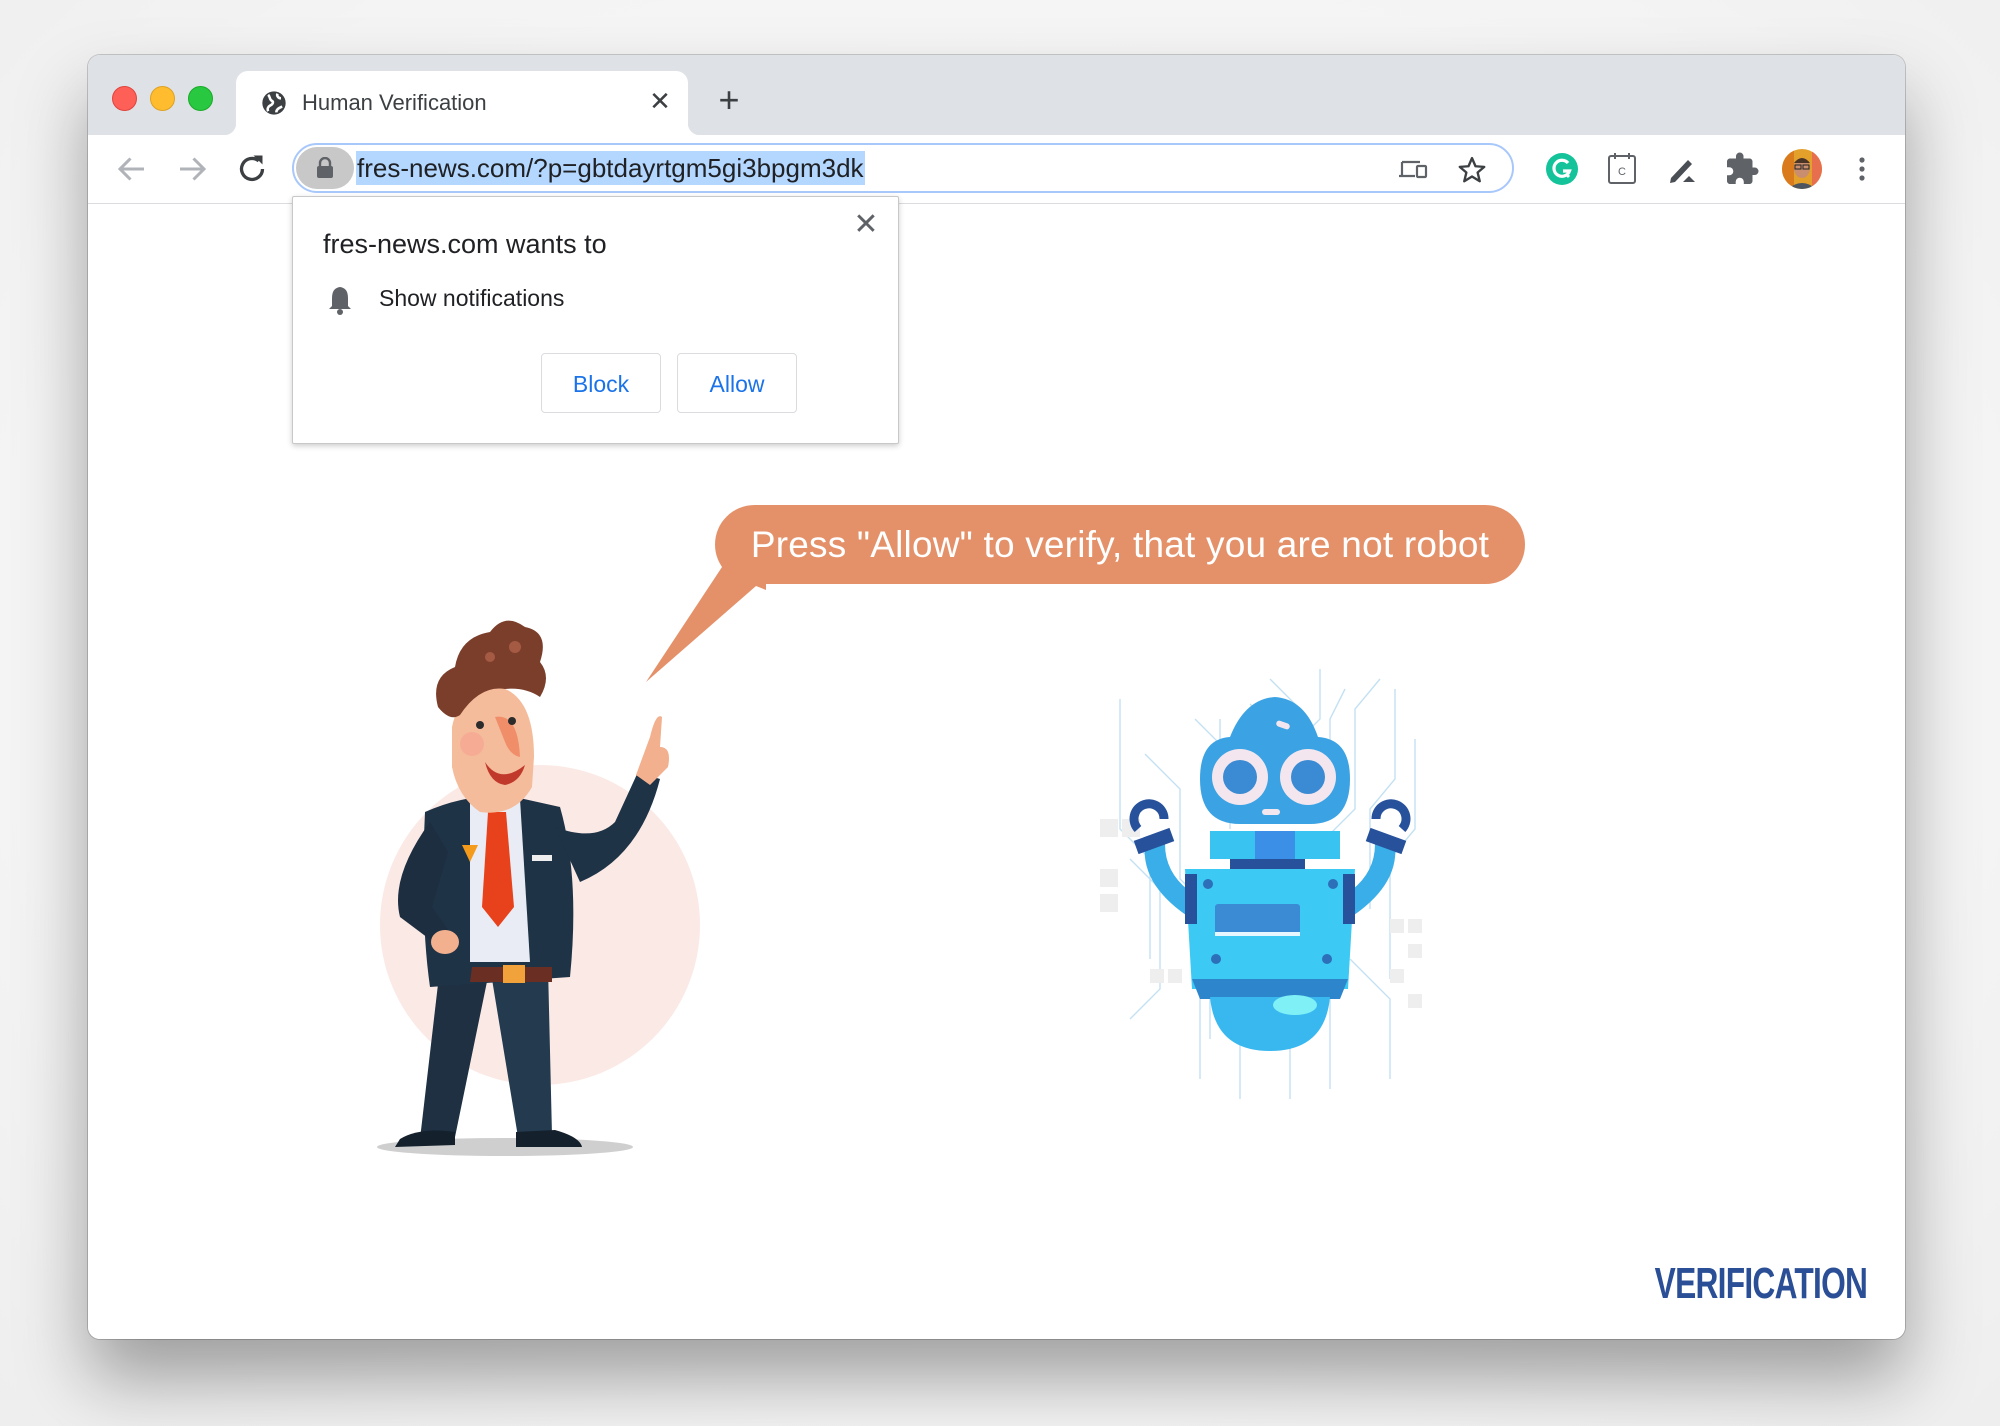  Describe the element at coordinates (610, 168) in the screenshot. I see `url-text: fres-news.com/?p=gbtdayrtgm5gi3bpgm3dk` at that location.